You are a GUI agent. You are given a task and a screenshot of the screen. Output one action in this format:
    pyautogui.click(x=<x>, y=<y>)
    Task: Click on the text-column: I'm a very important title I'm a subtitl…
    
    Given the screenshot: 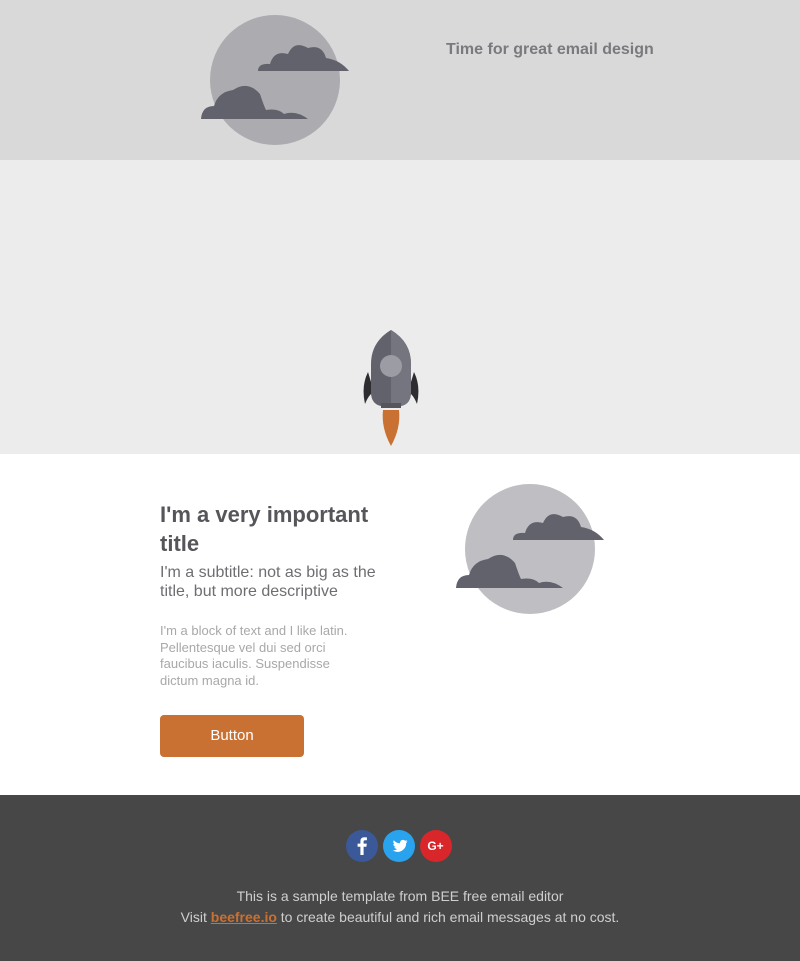 What is the action you would take?
    pyautogui.click(x=275, y=628)
    